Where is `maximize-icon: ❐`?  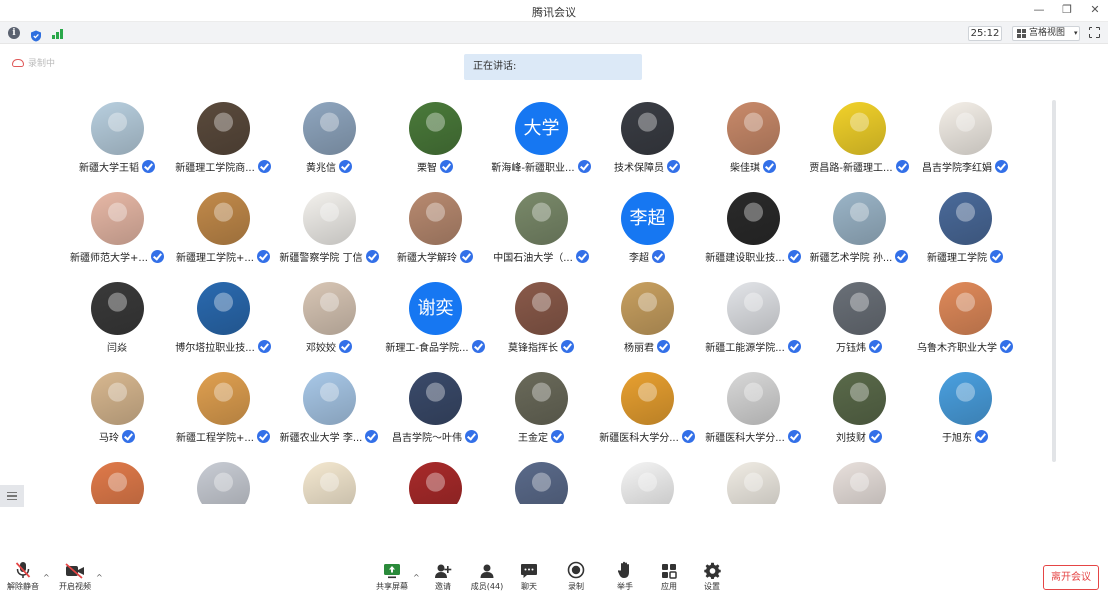 maximize-icon: ❐ is located at coordinates (1067, 9).